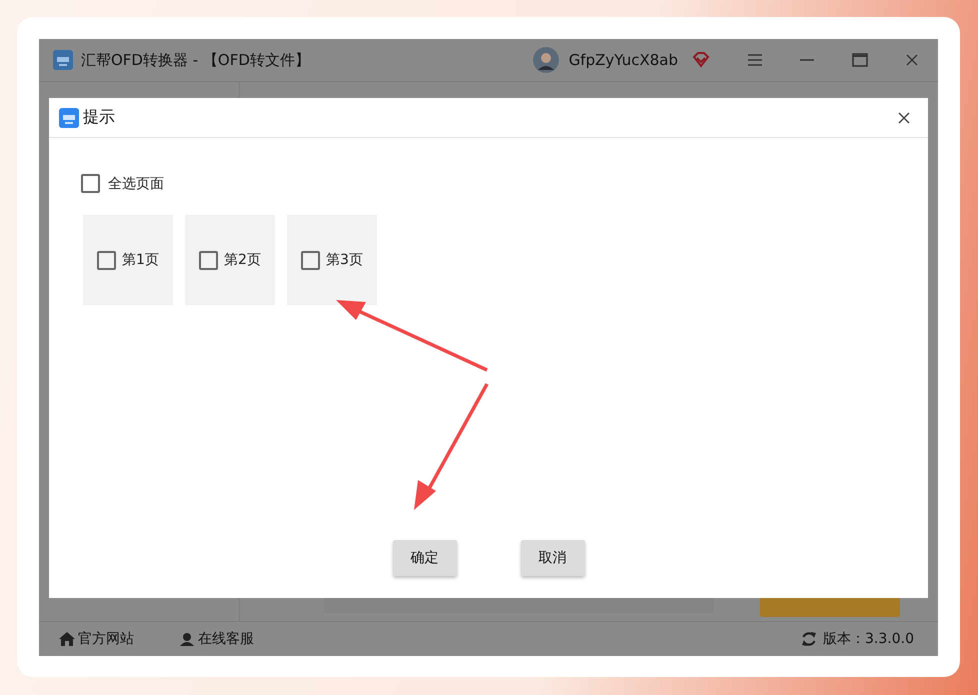 This screenshot has width=978, height=695. What do you see at coordinates (226, 639) in the screenshot?
I see `support-link: 在线客服` at bounding box center [226, 639].